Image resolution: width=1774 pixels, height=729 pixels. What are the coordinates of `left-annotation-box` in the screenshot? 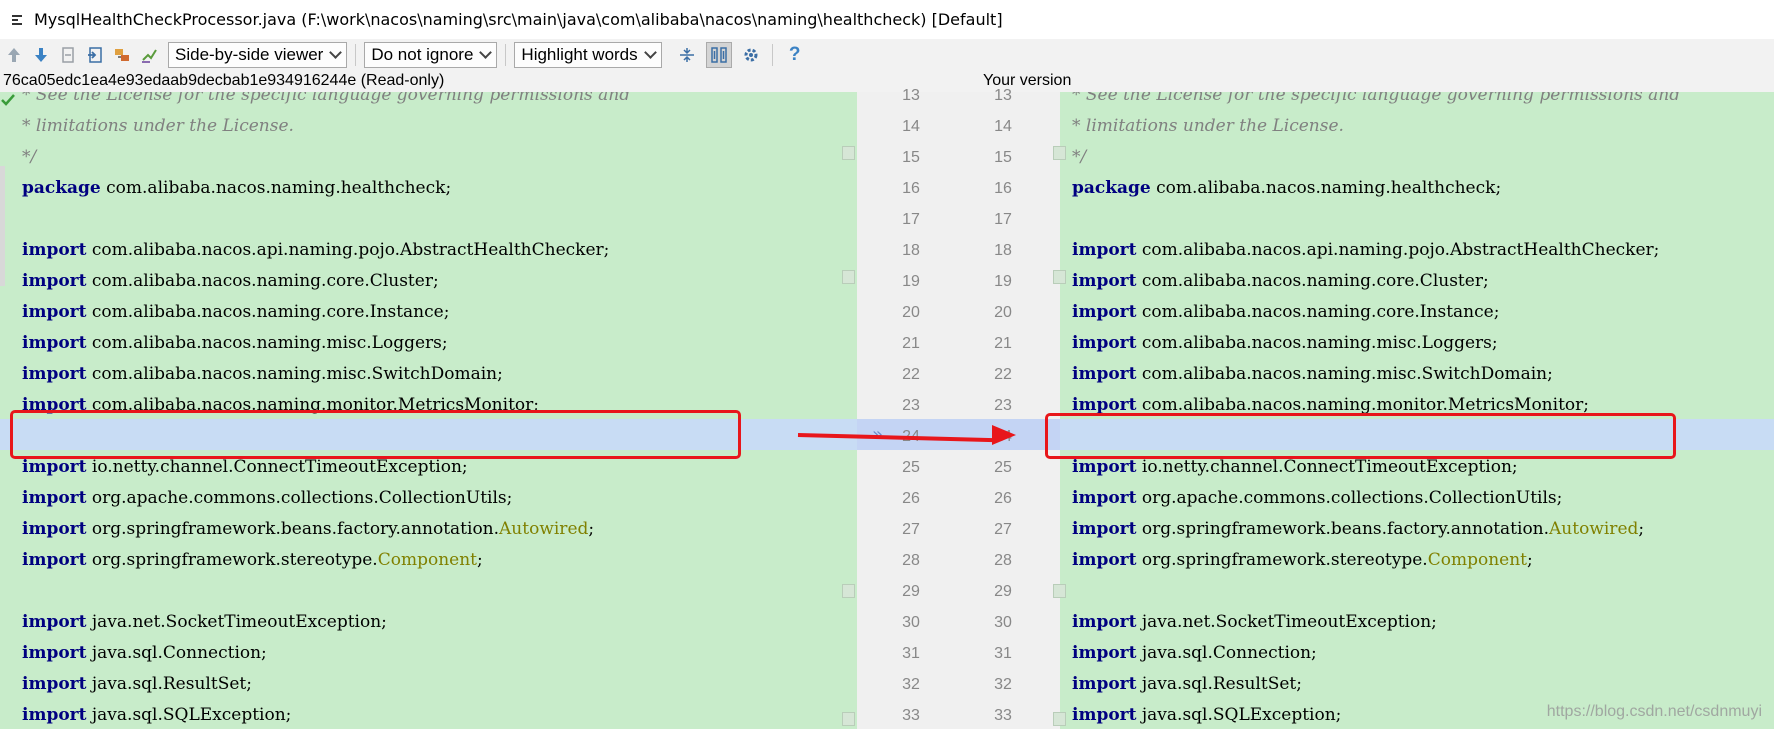 It's located at (375, 434).